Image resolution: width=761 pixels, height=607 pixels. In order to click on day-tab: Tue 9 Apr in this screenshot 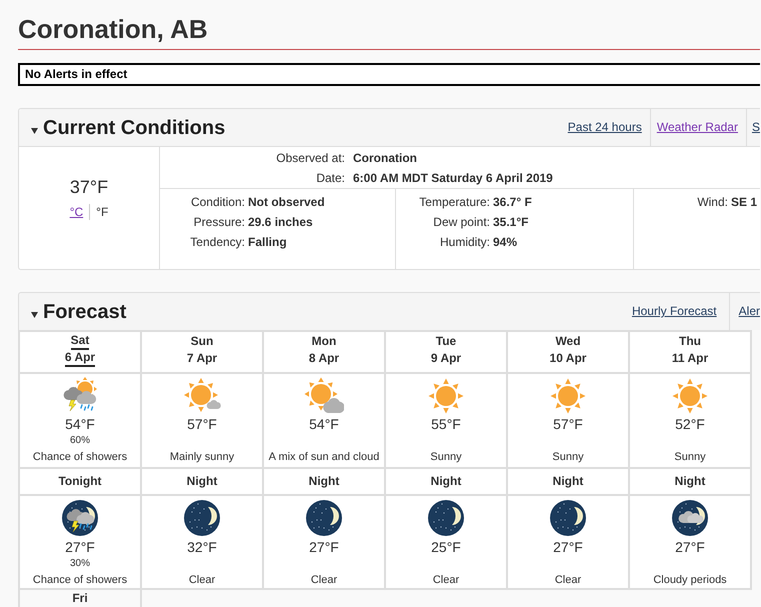, I will do `click(446, 350)`.